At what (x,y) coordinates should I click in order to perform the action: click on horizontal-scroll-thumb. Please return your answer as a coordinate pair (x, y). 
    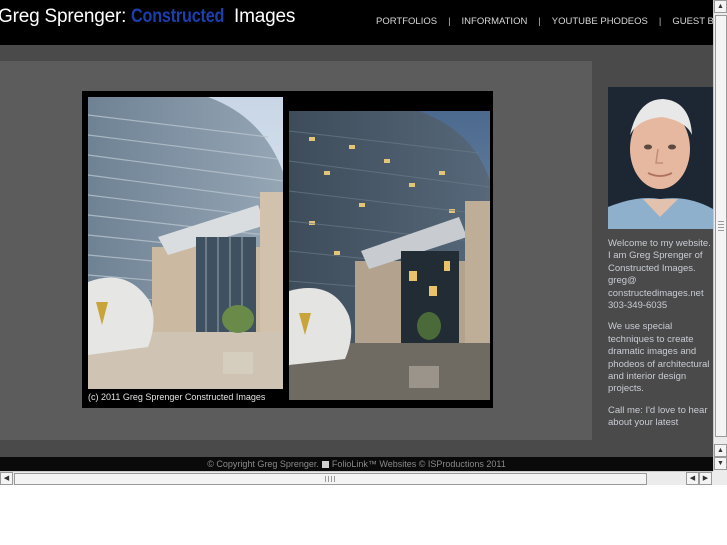
    Looking at the image, I should click on (330, 479).